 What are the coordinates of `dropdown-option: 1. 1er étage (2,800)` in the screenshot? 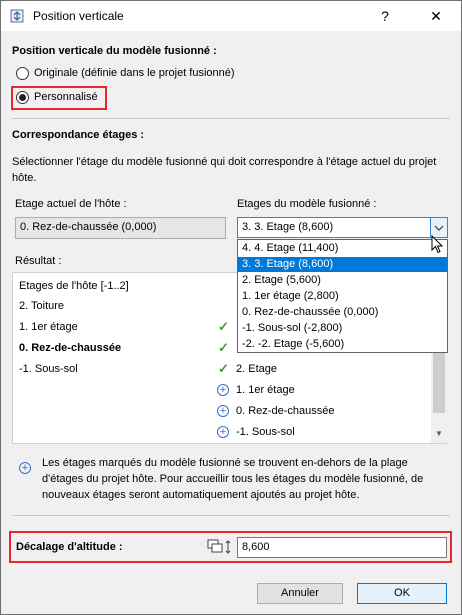 It's located at (342, 296).